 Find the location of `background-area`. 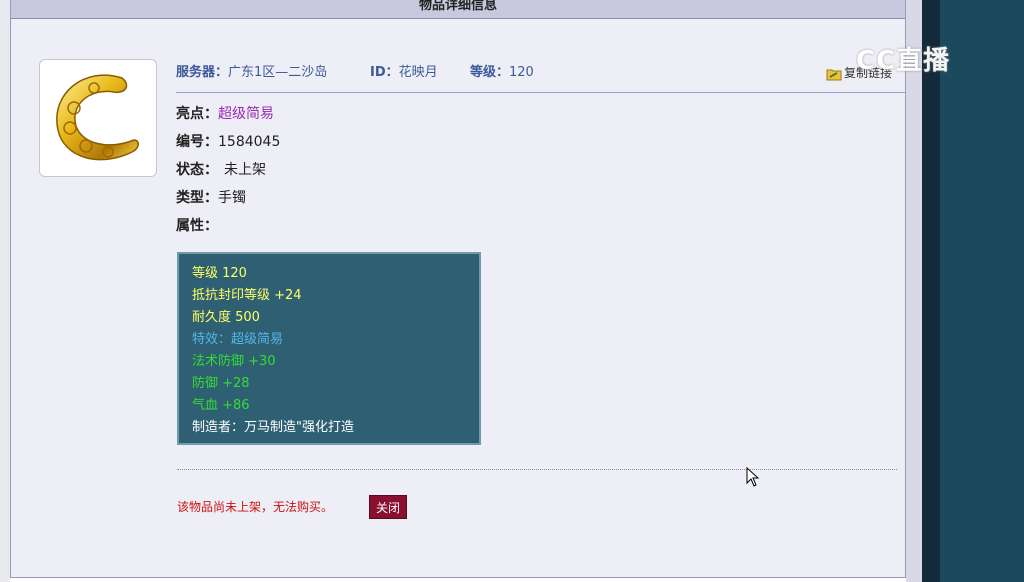

background-area is located at coordinates (982, 291).